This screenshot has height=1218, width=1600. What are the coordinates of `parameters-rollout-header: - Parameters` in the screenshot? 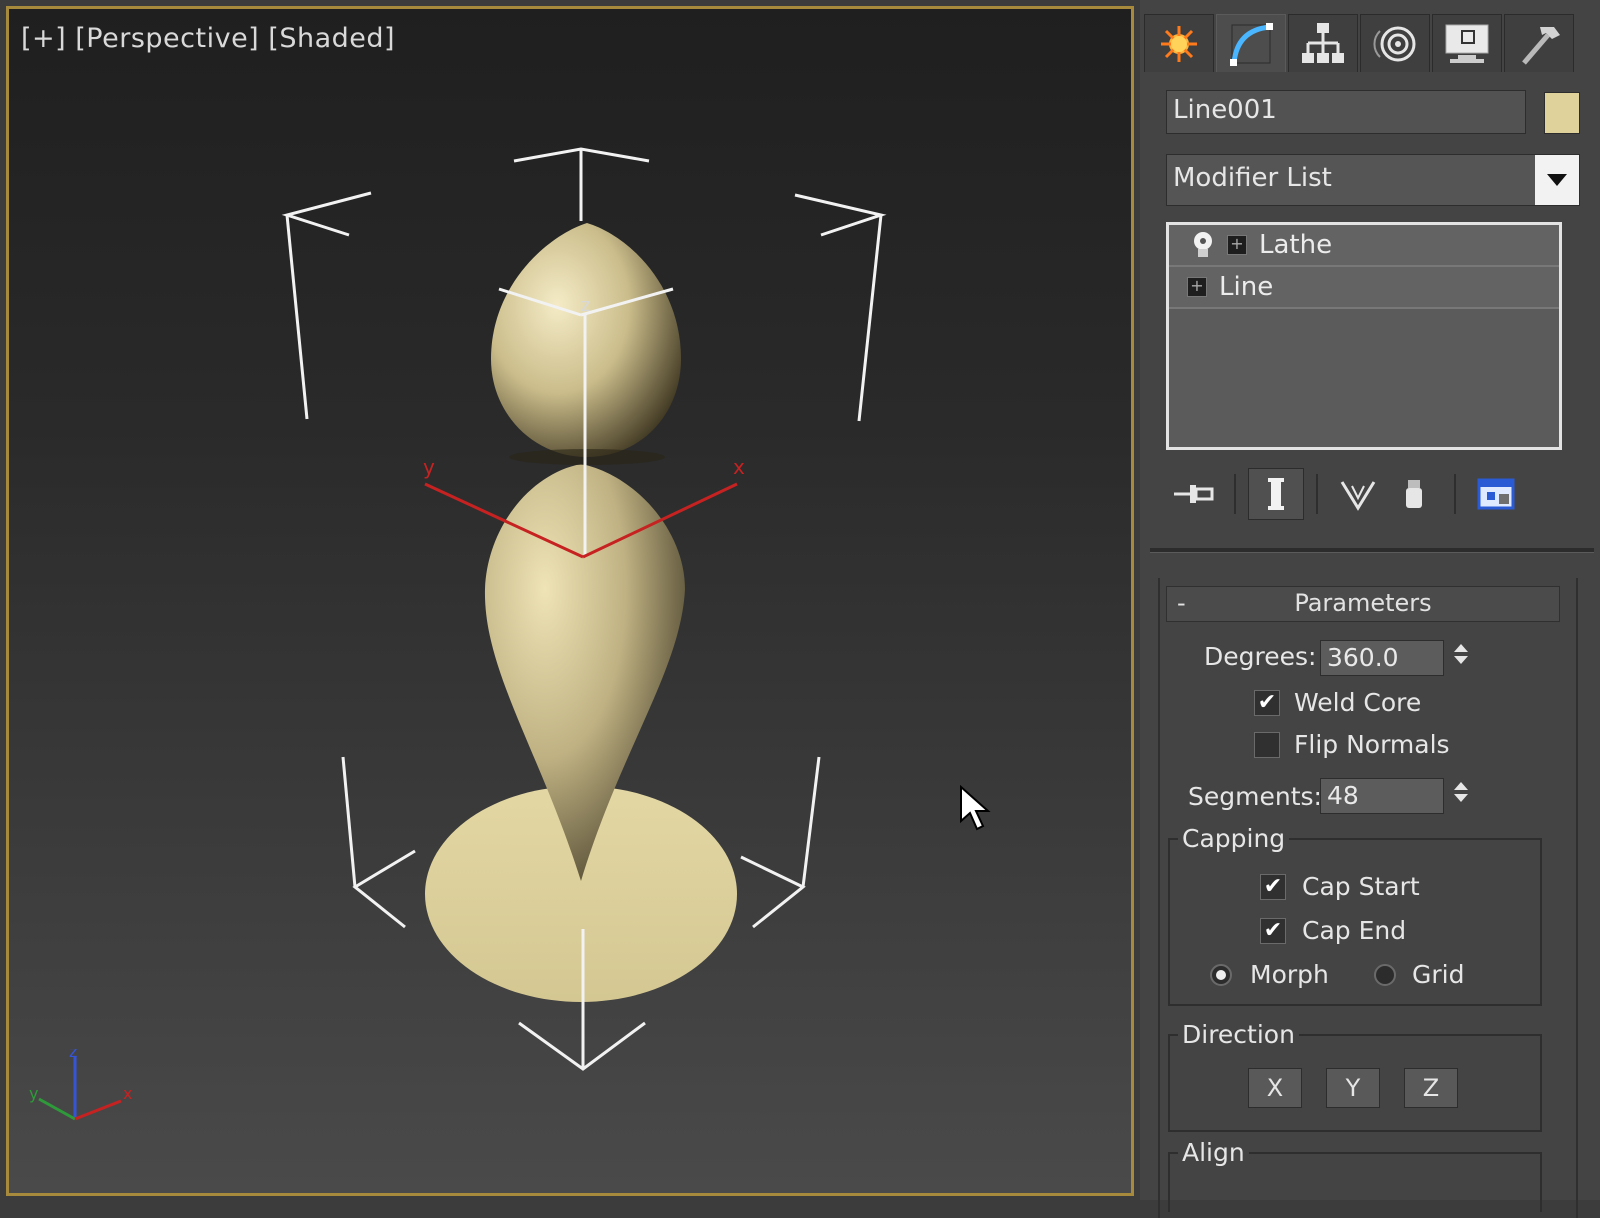 It's located at (1363, 604).